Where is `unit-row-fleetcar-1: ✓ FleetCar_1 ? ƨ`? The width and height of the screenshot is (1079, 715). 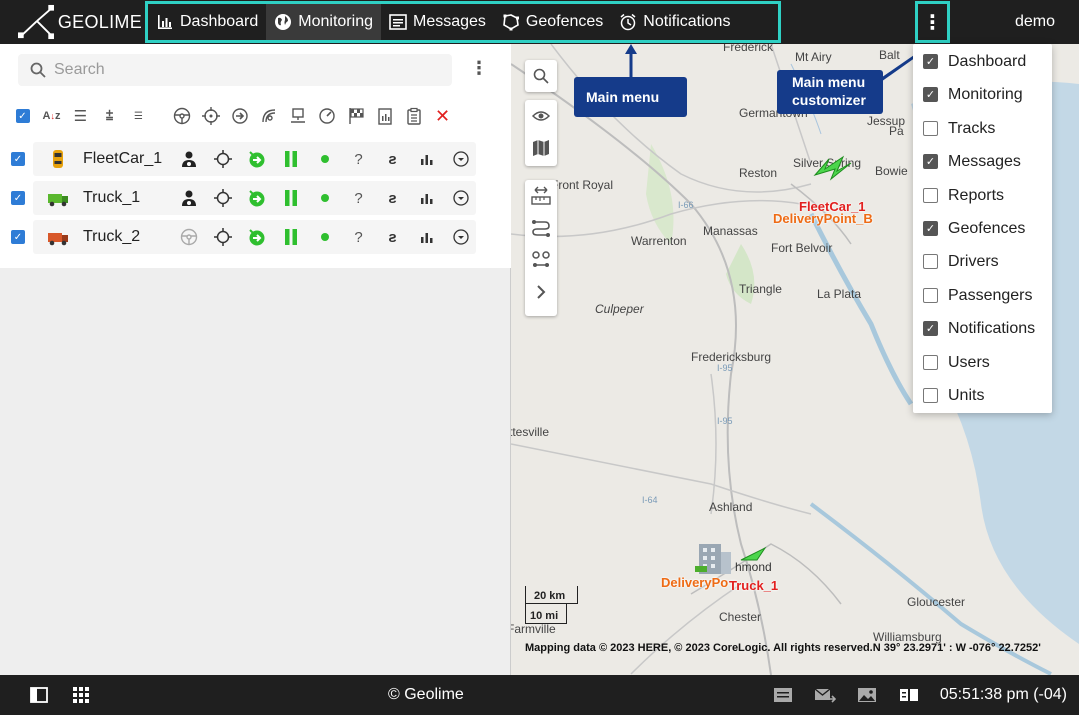 unit-row-fleetcar-1: ✓ FleetCar_1 ? ƨ is located at coordinates (255, 159).